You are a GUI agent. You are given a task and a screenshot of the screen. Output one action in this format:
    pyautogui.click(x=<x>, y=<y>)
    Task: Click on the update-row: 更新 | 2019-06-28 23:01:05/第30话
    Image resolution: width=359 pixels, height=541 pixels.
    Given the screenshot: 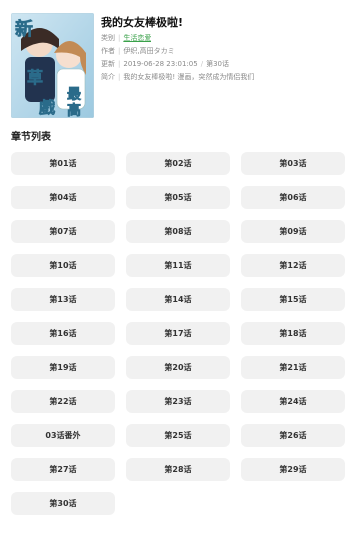 What is the action you would take?
    pyautogui.click(x=165, y=64)
    